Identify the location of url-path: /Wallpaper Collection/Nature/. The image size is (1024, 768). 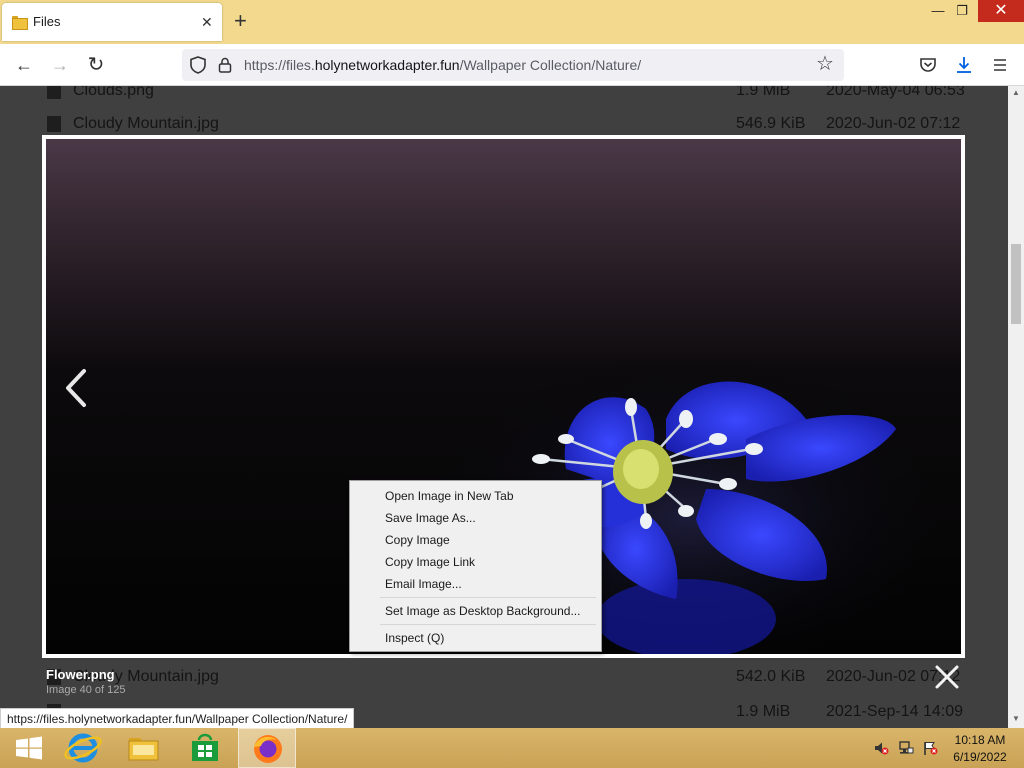
(550, 65).